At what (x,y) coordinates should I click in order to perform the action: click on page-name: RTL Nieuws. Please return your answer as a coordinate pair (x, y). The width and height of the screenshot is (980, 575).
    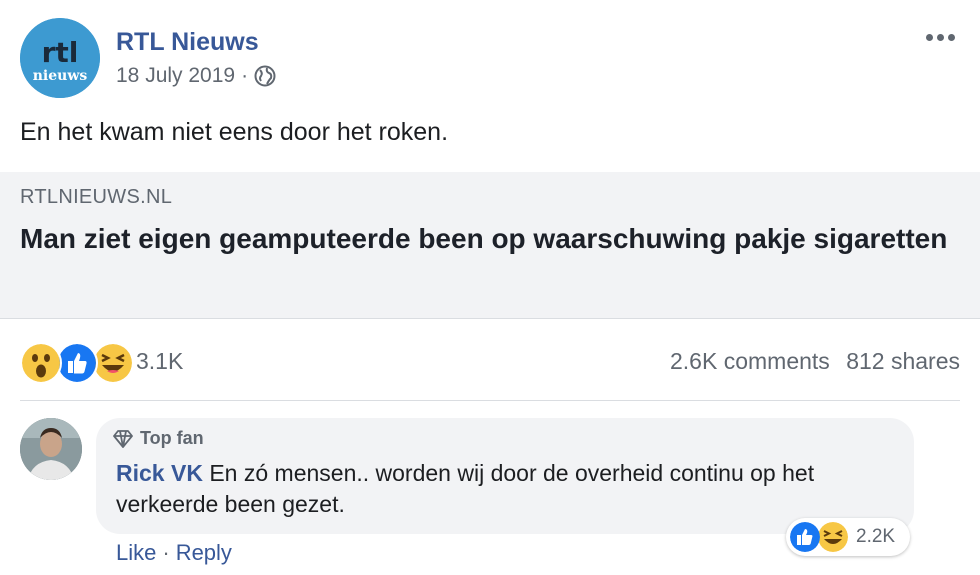
    Looking at the image, I should click on (187, 42).